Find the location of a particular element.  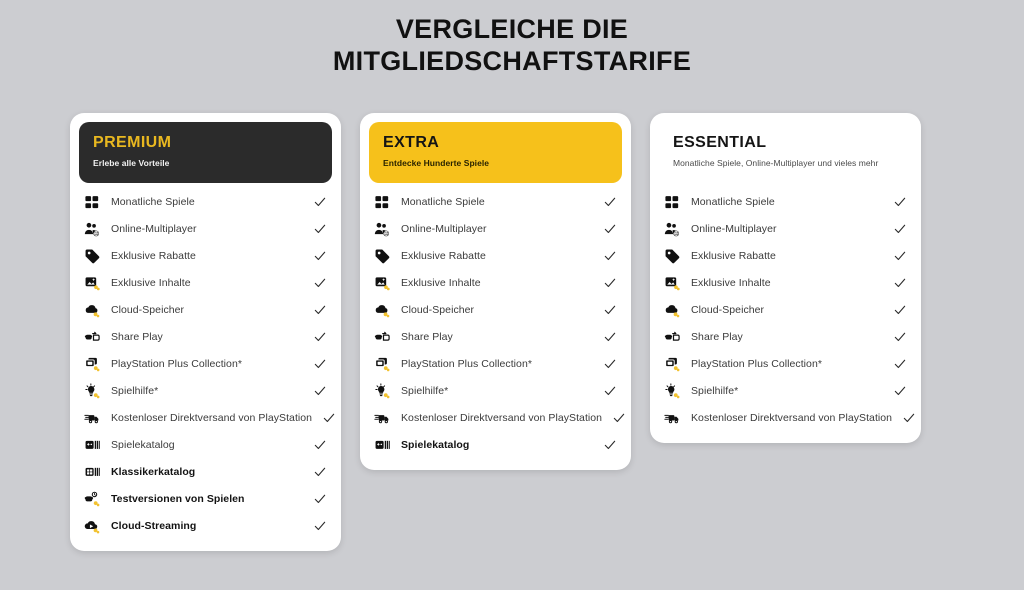

feature-label: Klassikerkatalog is located at coordinates (153, 471).